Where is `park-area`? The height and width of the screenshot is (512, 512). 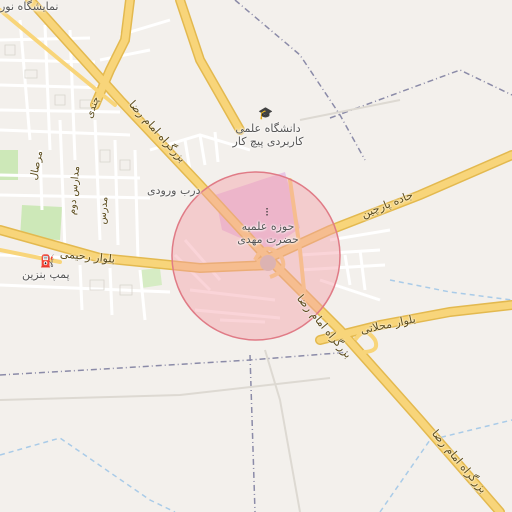
park-area is located at coordinates (151, 278).